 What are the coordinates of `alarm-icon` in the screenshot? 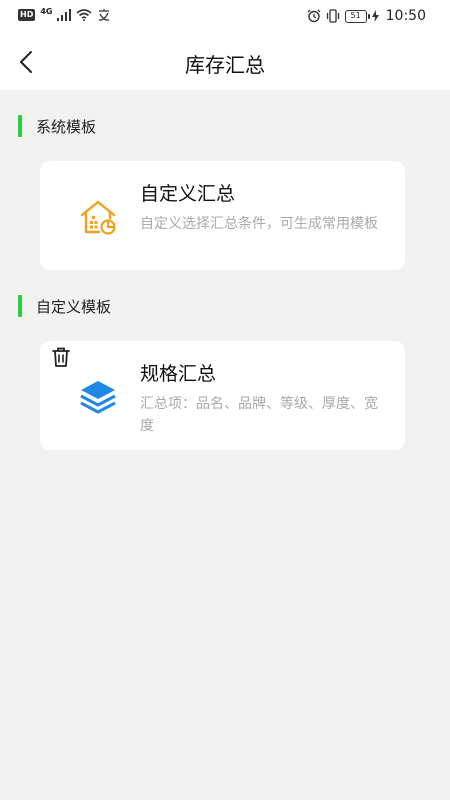 It's located at (314, 16).